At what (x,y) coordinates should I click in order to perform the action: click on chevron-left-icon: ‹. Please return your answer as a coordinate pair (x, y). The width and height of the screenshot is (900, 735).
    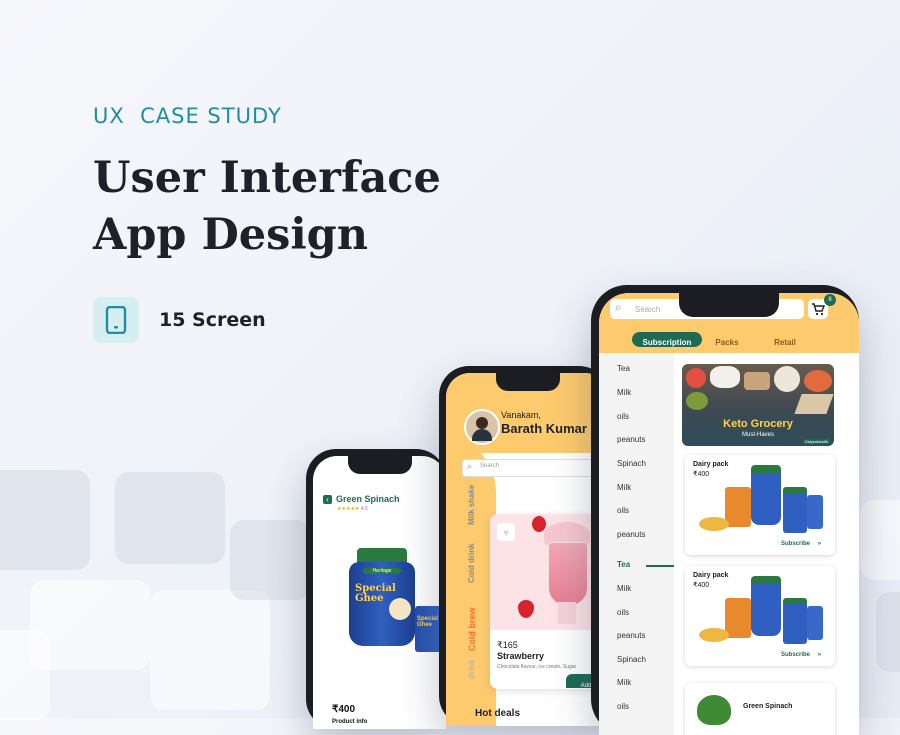
    Looking at the image, I should click on (327, 499).